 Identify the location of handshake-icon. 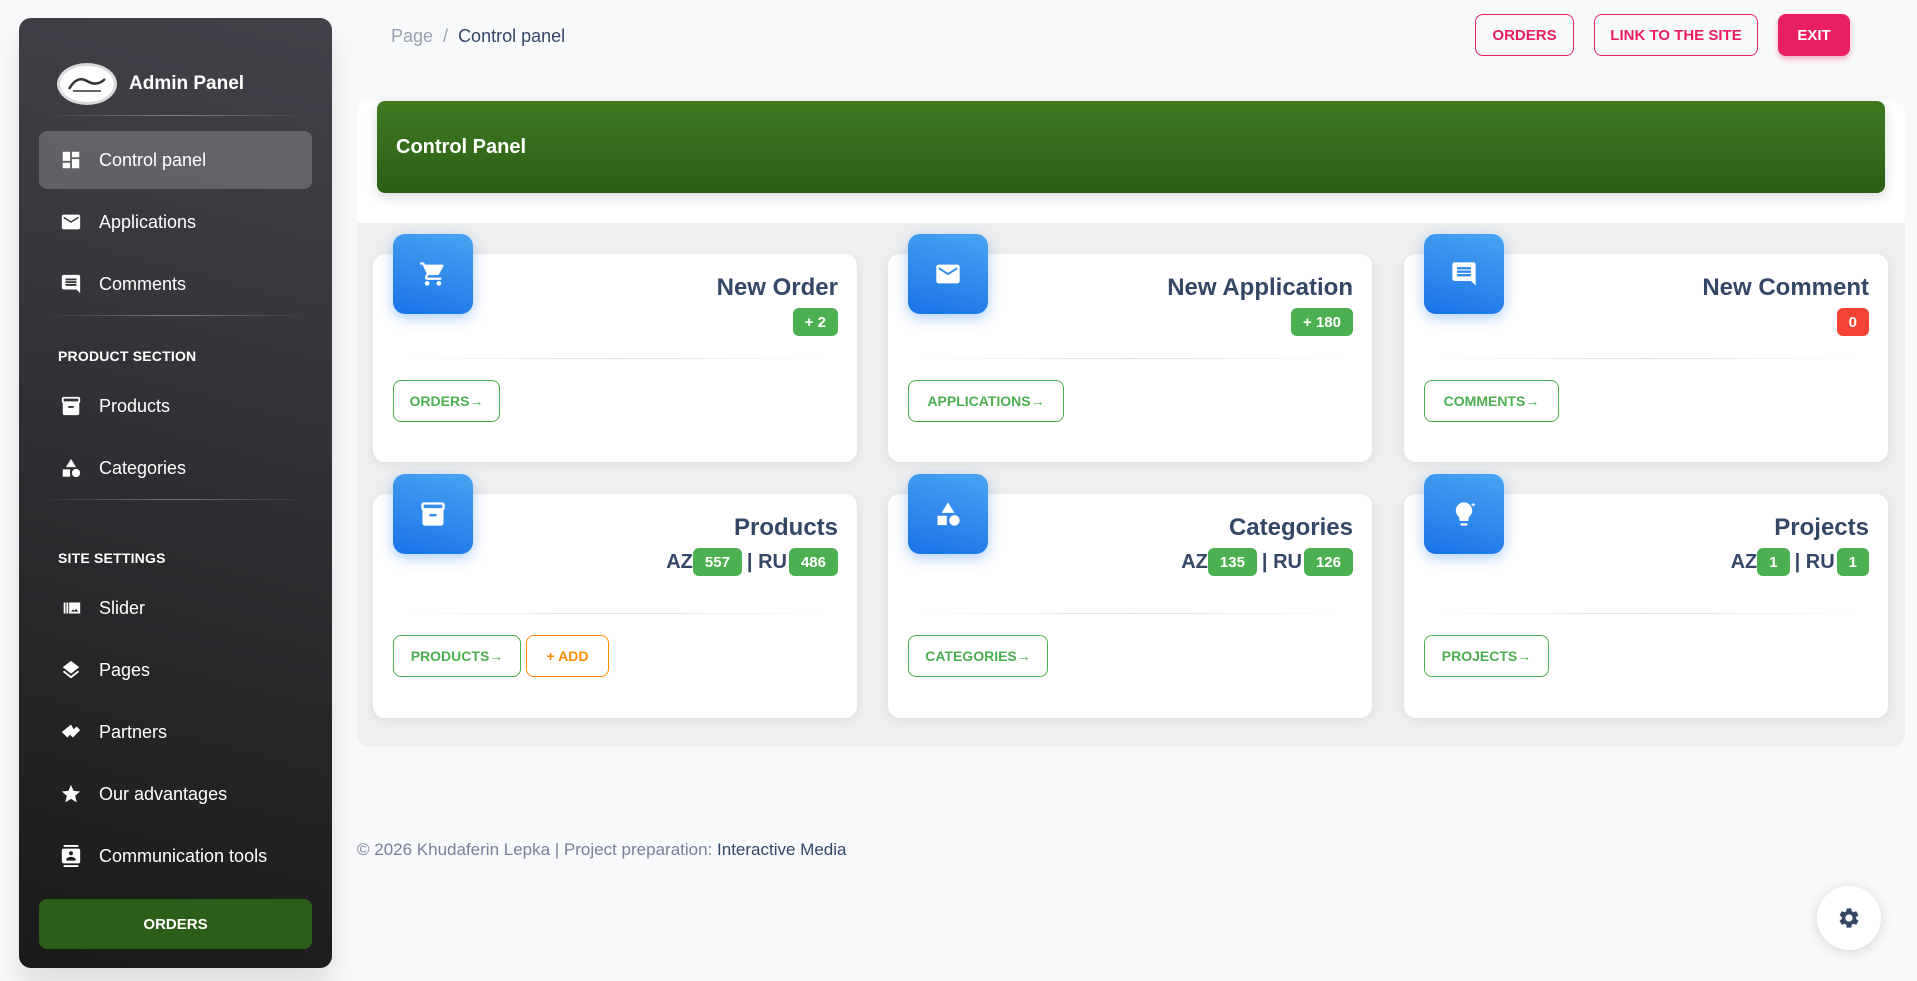
(71, 732).